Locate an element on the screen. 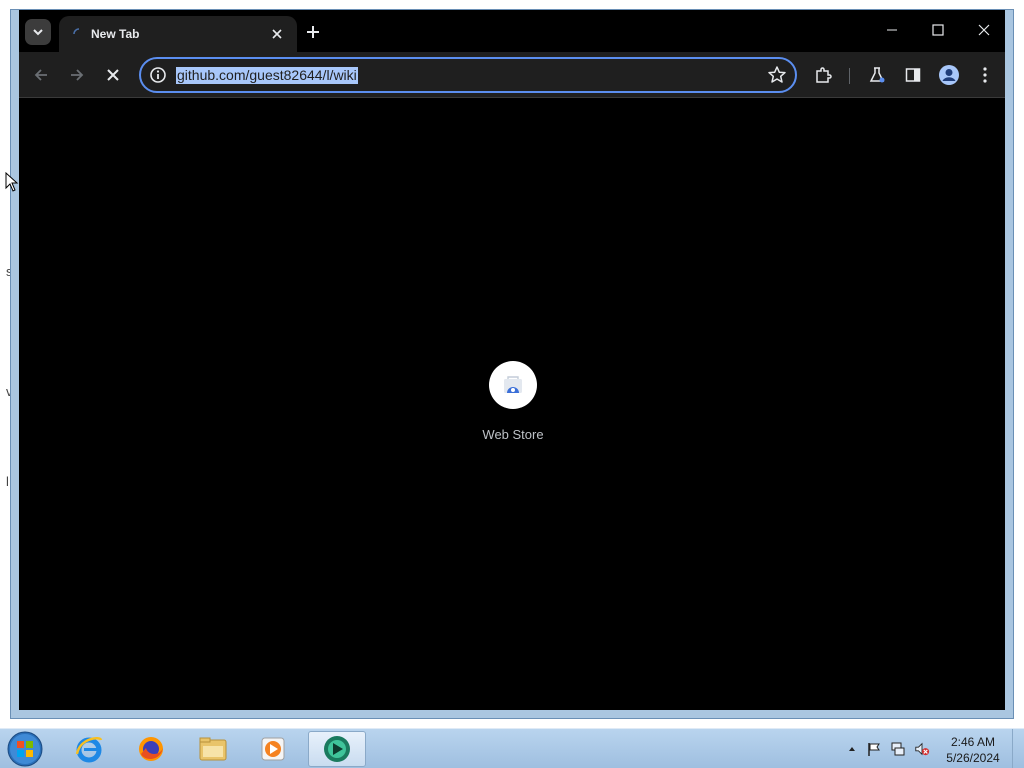  taskbar-media-player is located at coordinates (273, 749).